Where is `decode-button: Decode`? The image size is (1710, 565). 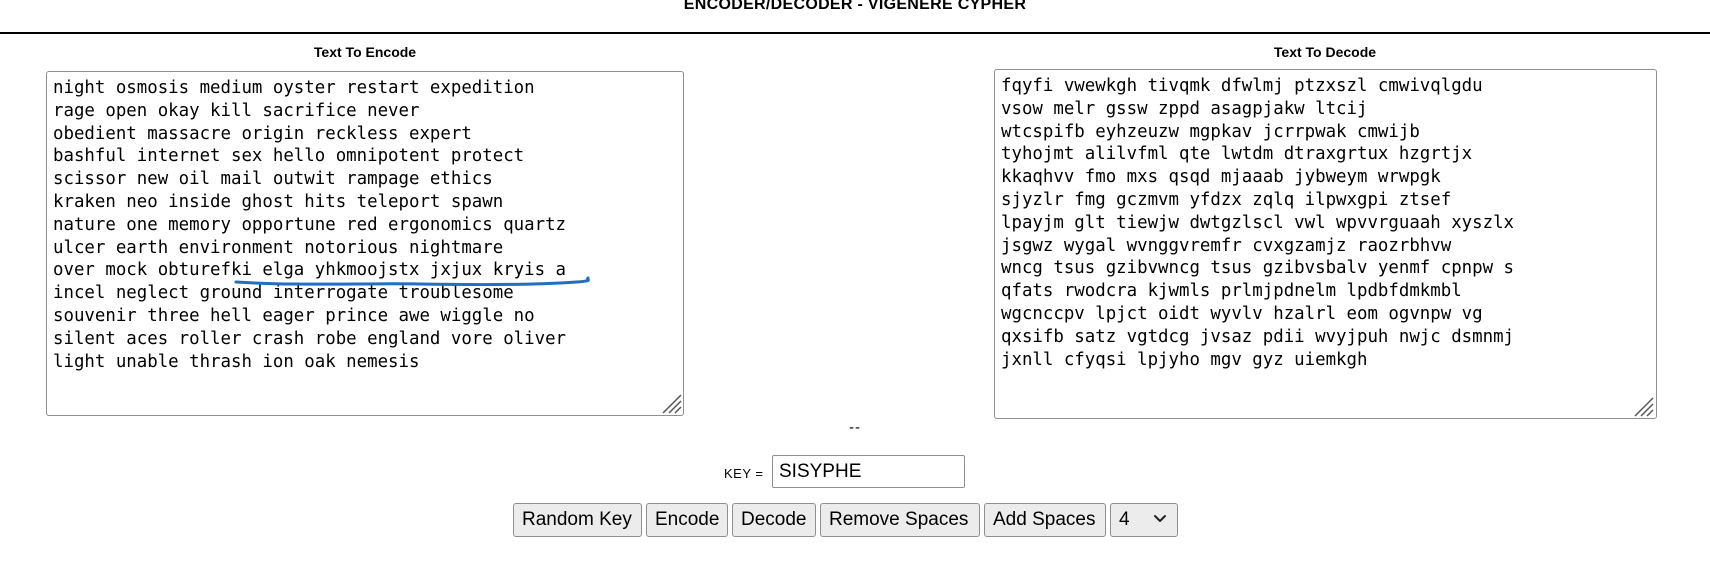
decode-button: Decode is located at coordinates (774, 520).